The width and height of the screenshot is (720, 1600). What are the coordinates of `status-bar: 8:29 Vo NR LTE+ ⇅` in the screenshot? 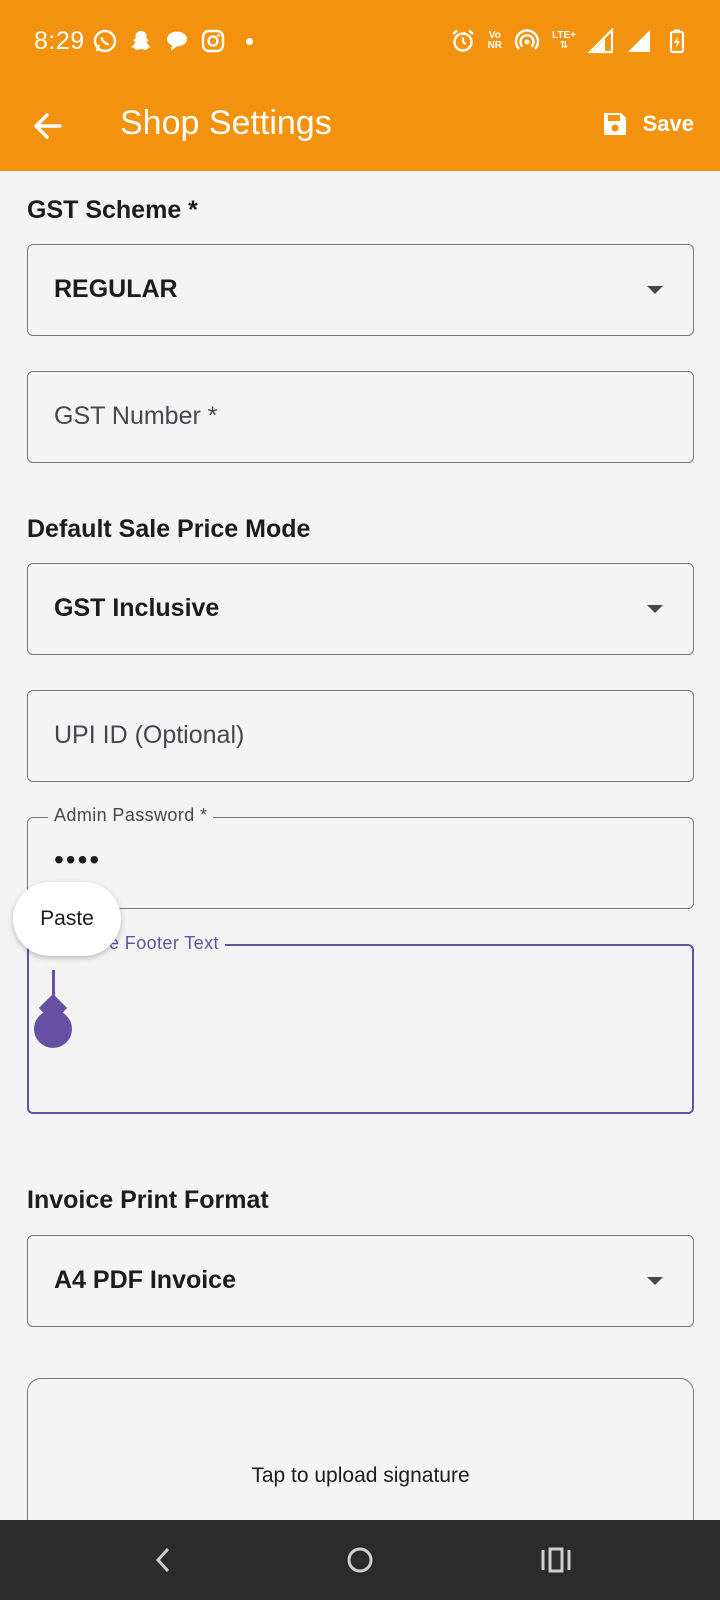 It's located at (360, 42).